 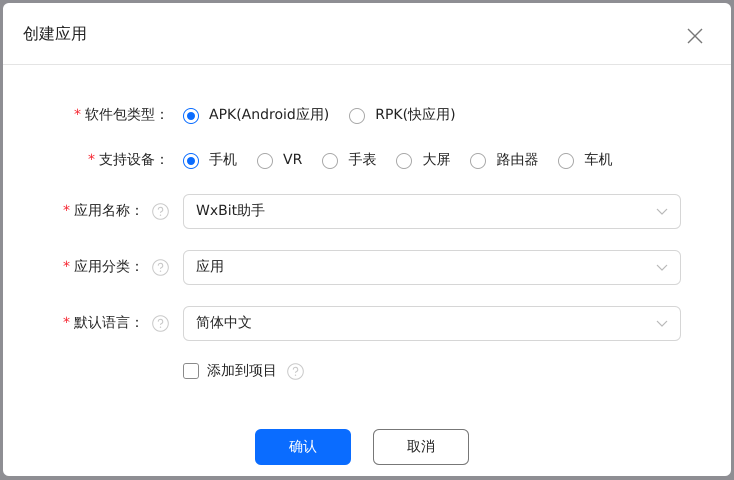 I want to click on field-label: 应用名称：, so click(x=109, y=211).